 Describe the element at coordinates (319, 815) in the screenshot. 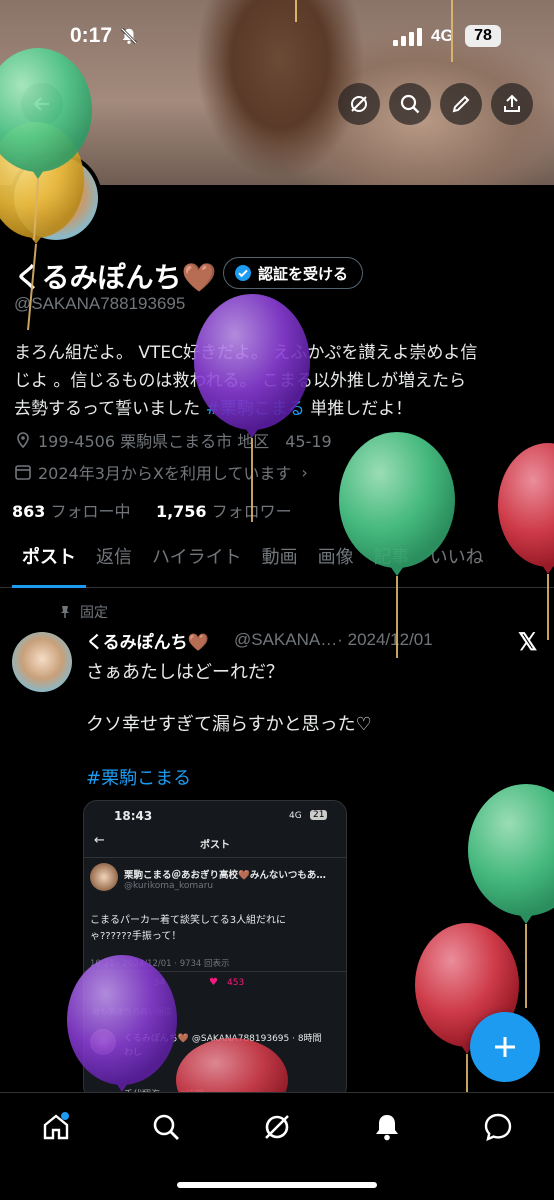

I see `embedded-battery: 21` at that location.